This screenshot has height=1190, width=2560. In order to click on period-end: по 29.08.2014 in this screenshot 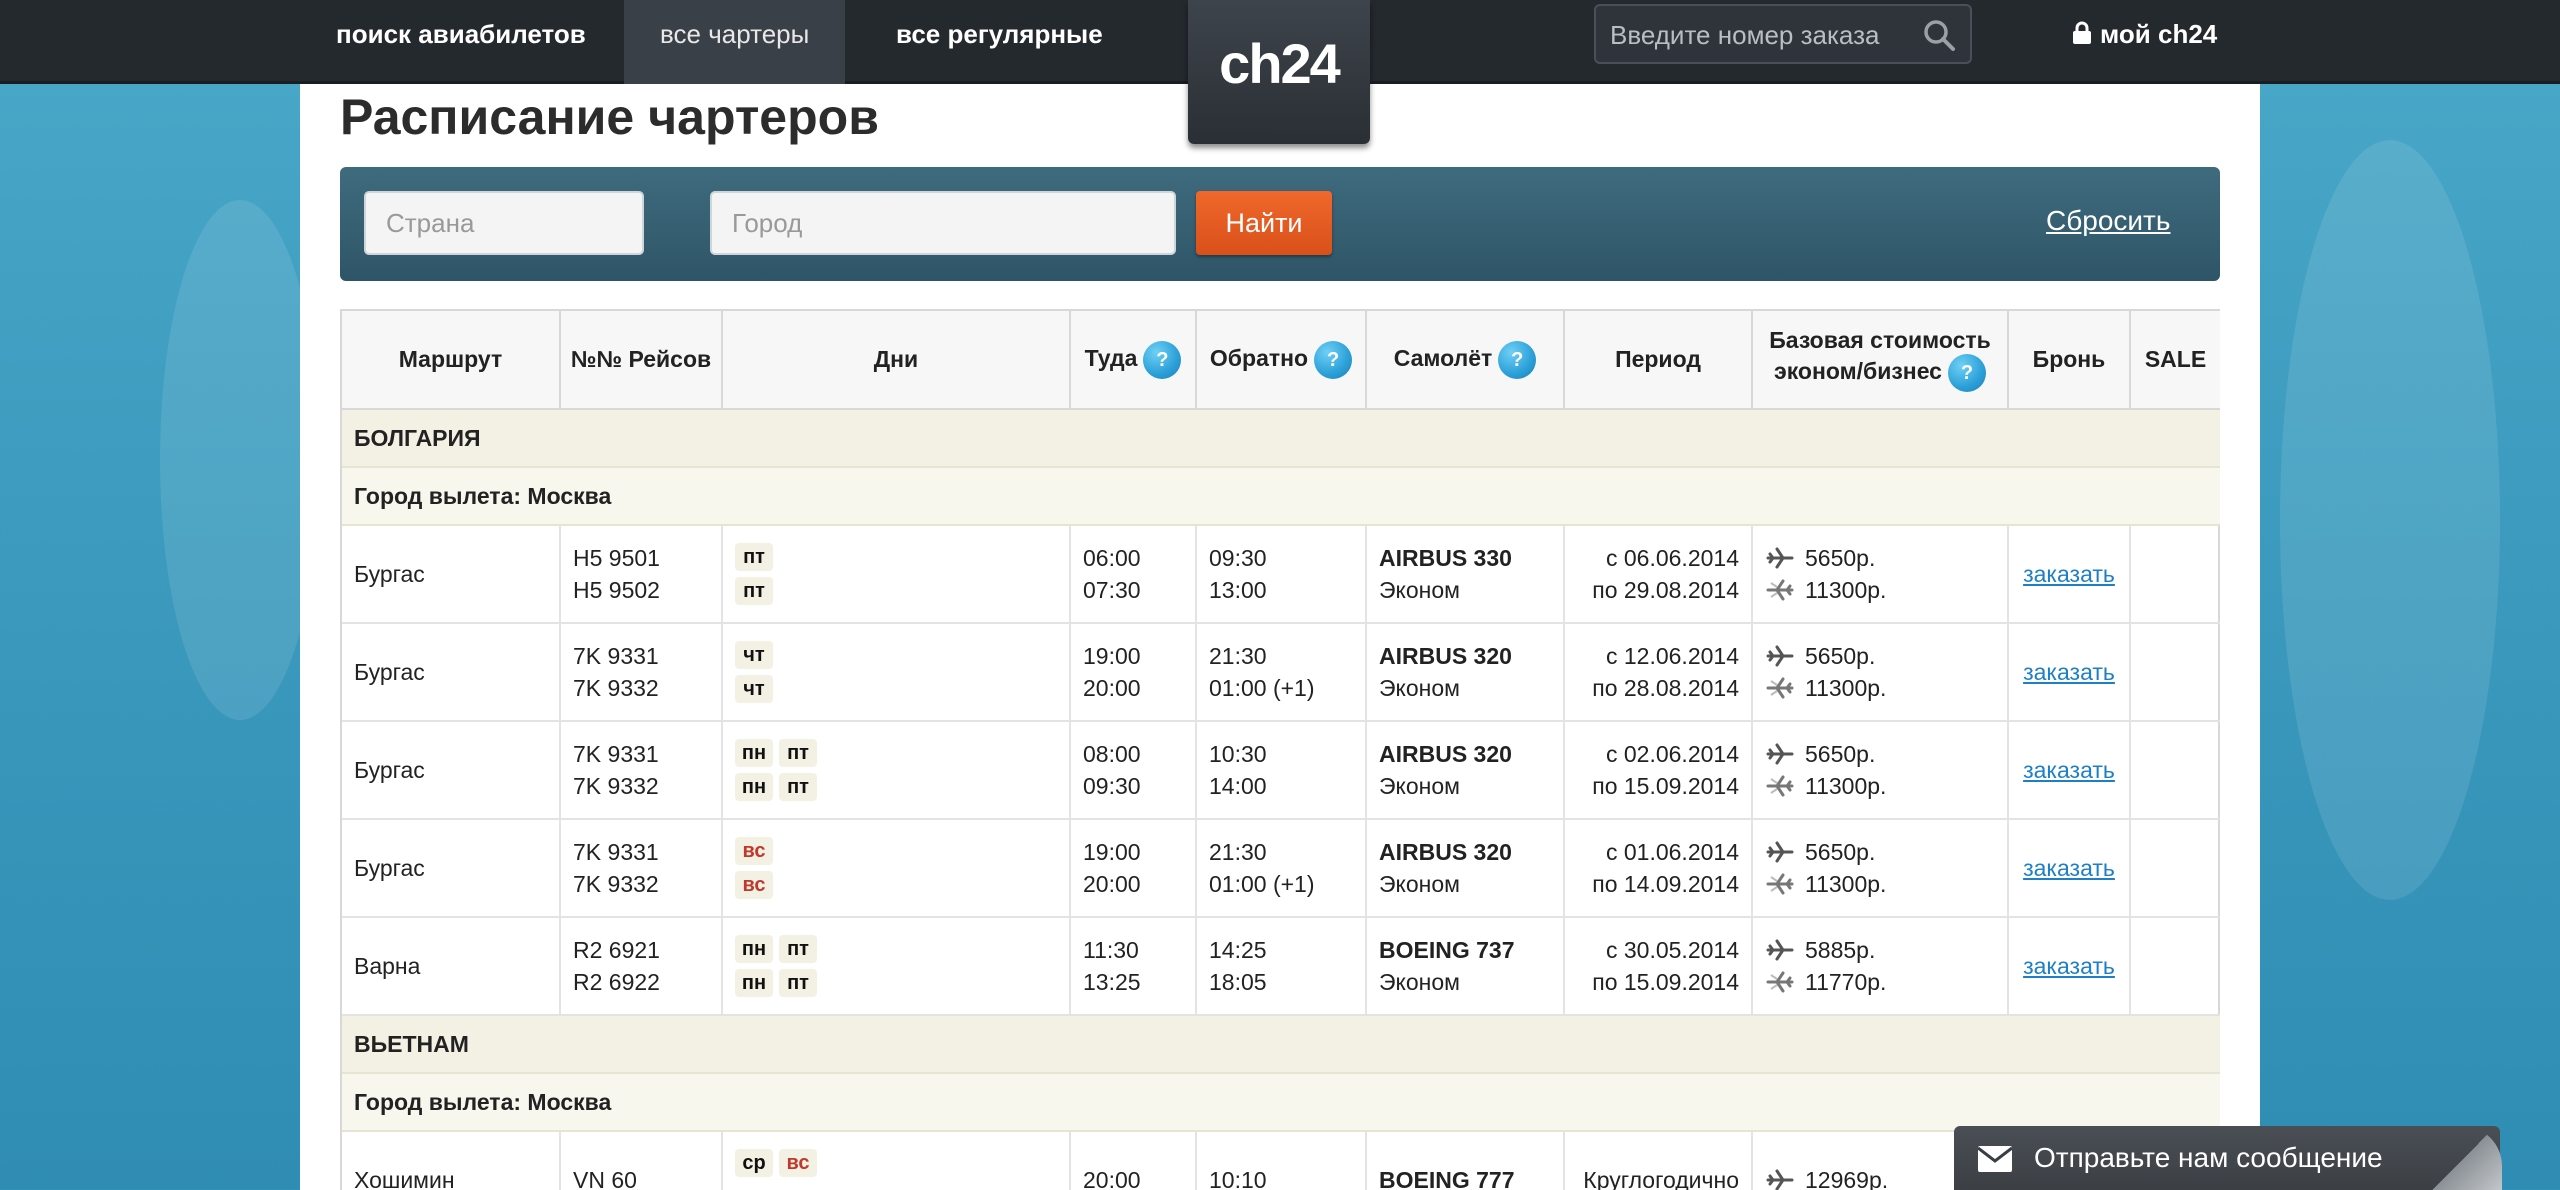, I will do `click(1665, 590)`.